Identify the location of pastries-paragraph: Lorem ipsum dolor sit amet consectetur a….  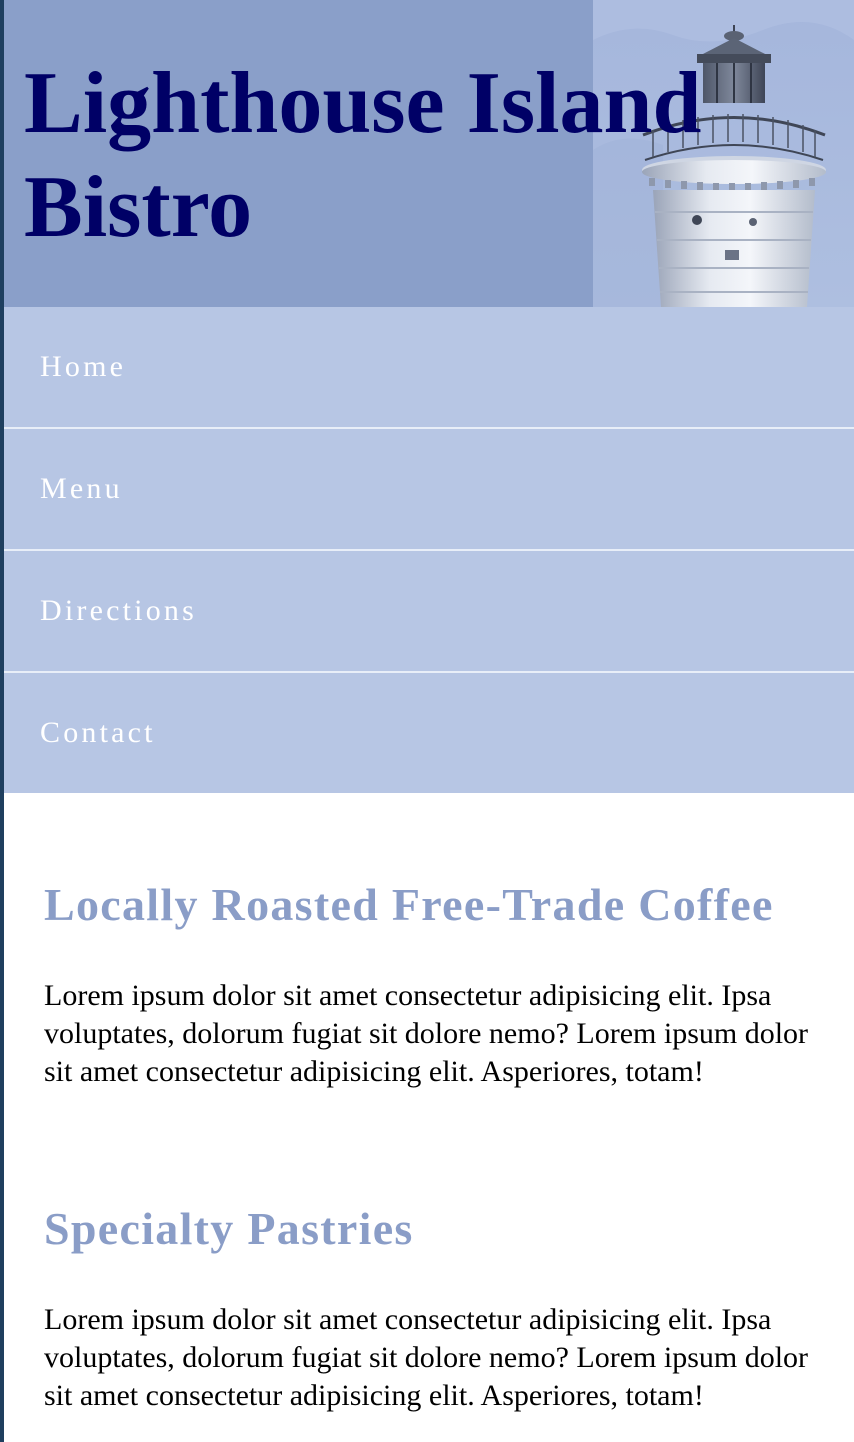
(426, 1357).